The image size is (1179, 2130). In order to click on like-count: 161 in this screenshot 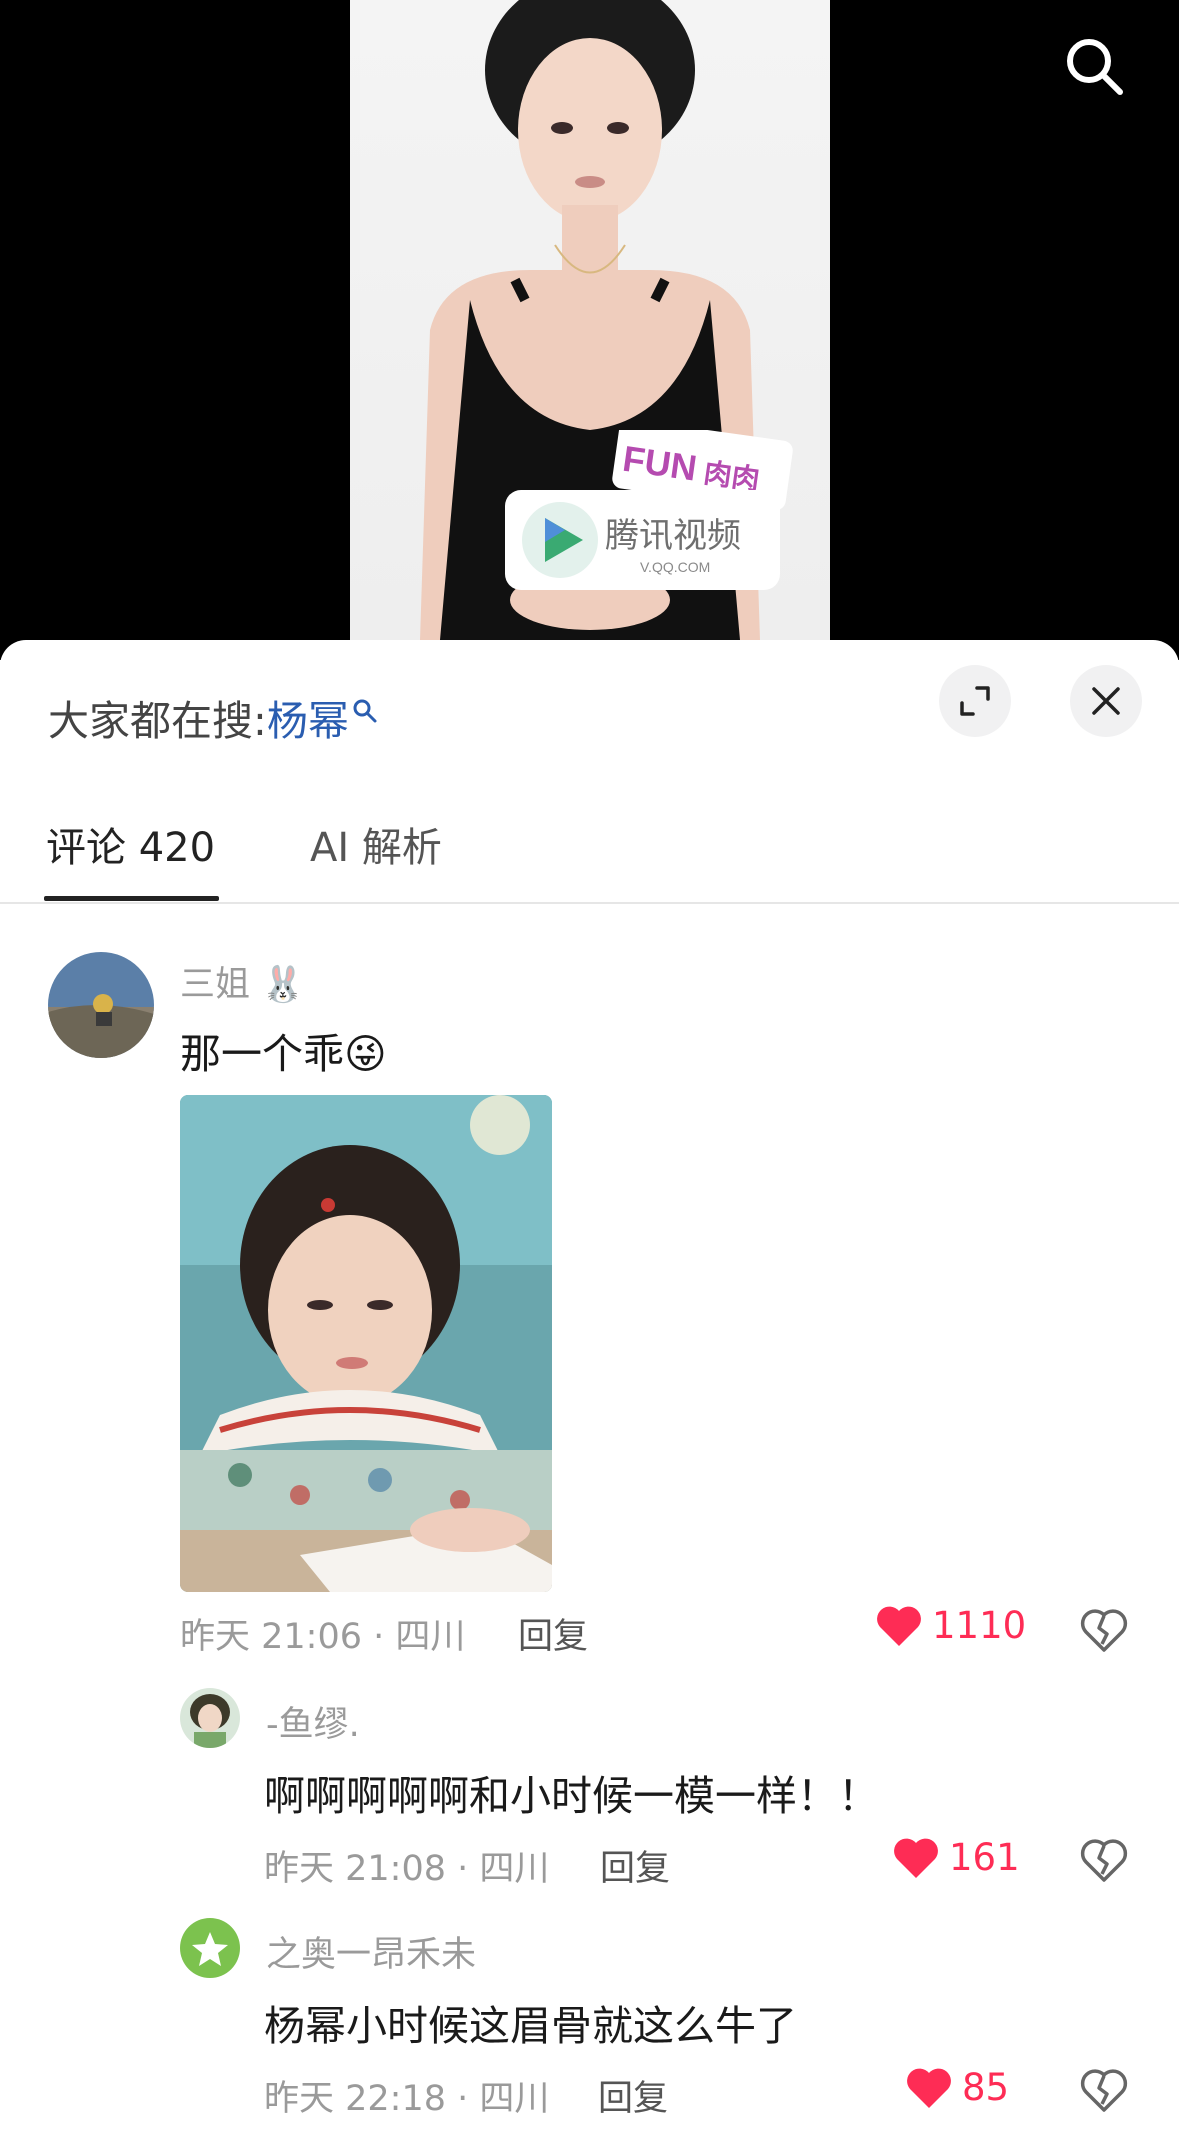, I will do `click(984, 1857)`.